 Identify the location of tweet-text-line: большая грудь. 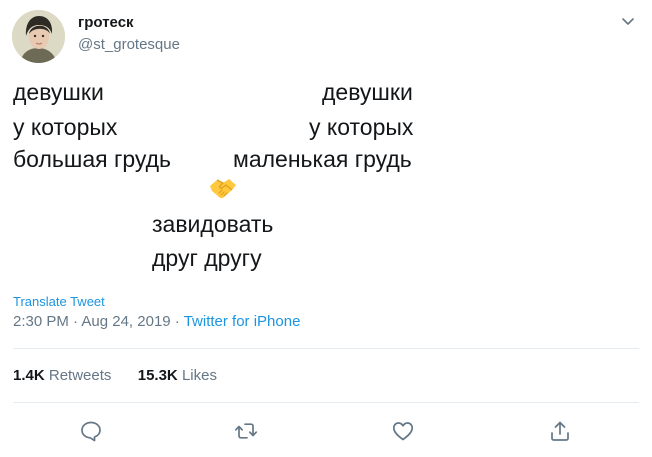
(92, 159).